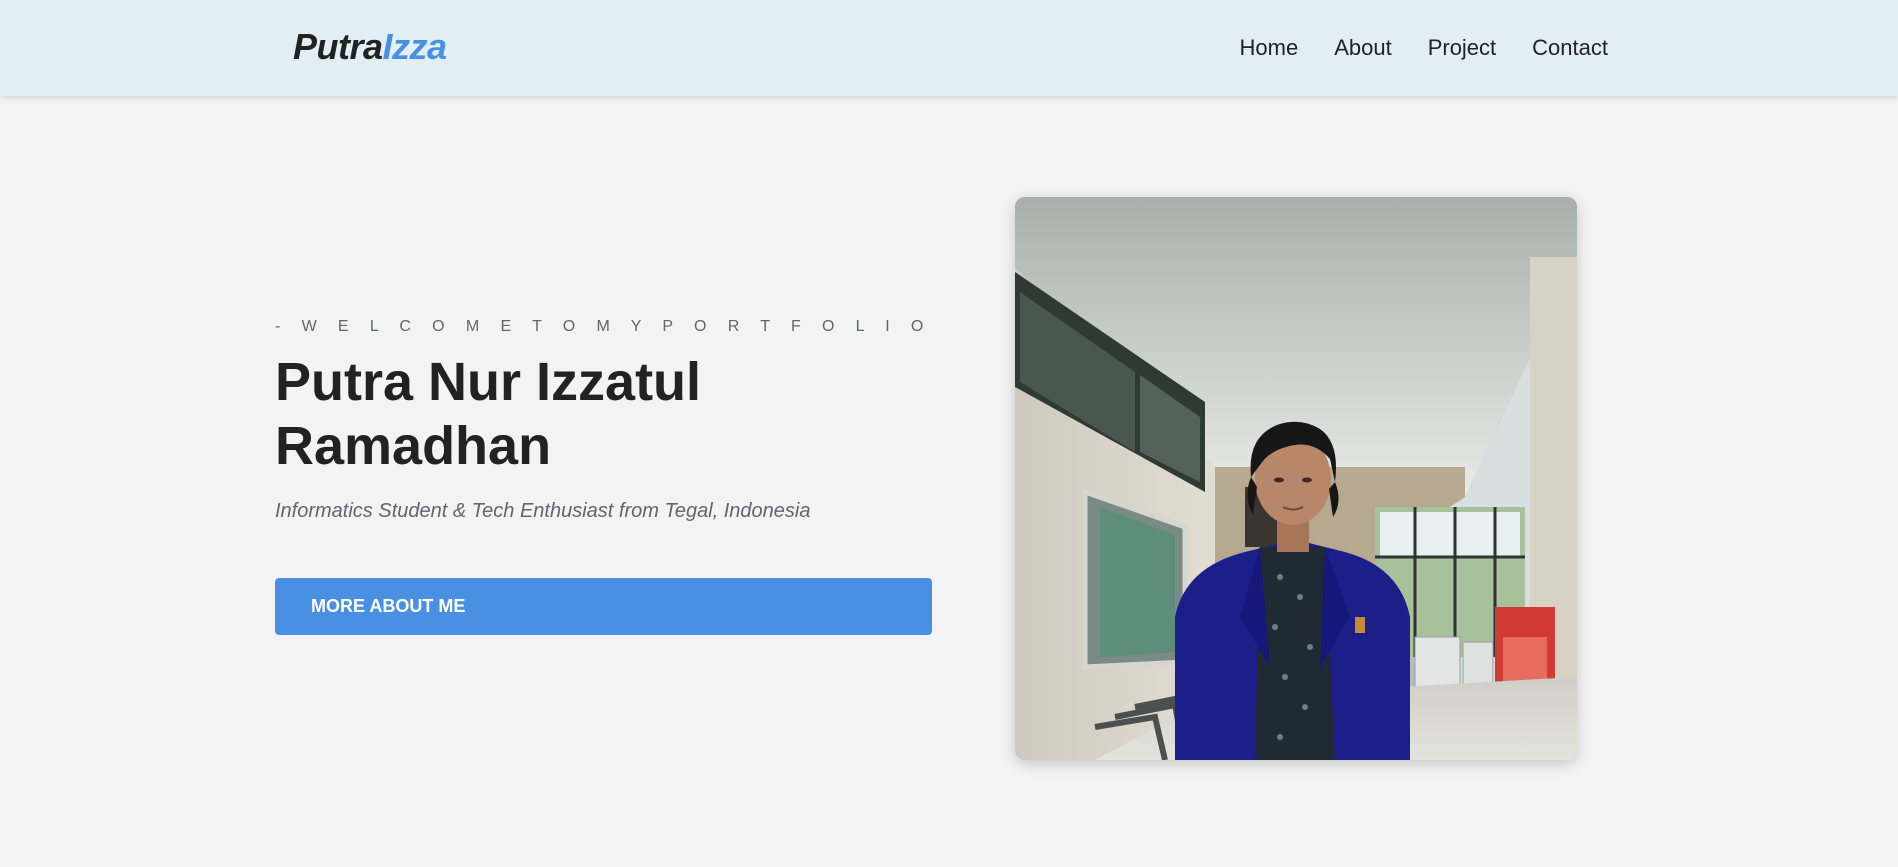  I want to click on nav-link-contact: Contact, so click(1570, 48).